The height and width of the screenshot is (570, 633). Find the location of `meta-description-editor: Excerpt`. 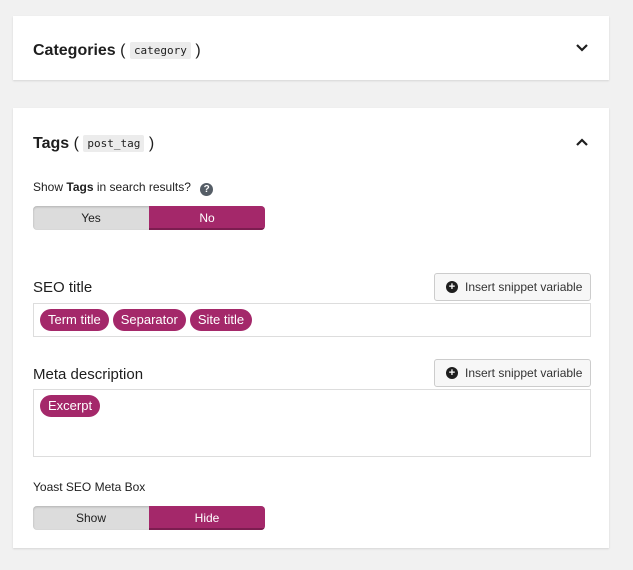

meta-description-editor: Excerpt is located at coordinates (312, 423).